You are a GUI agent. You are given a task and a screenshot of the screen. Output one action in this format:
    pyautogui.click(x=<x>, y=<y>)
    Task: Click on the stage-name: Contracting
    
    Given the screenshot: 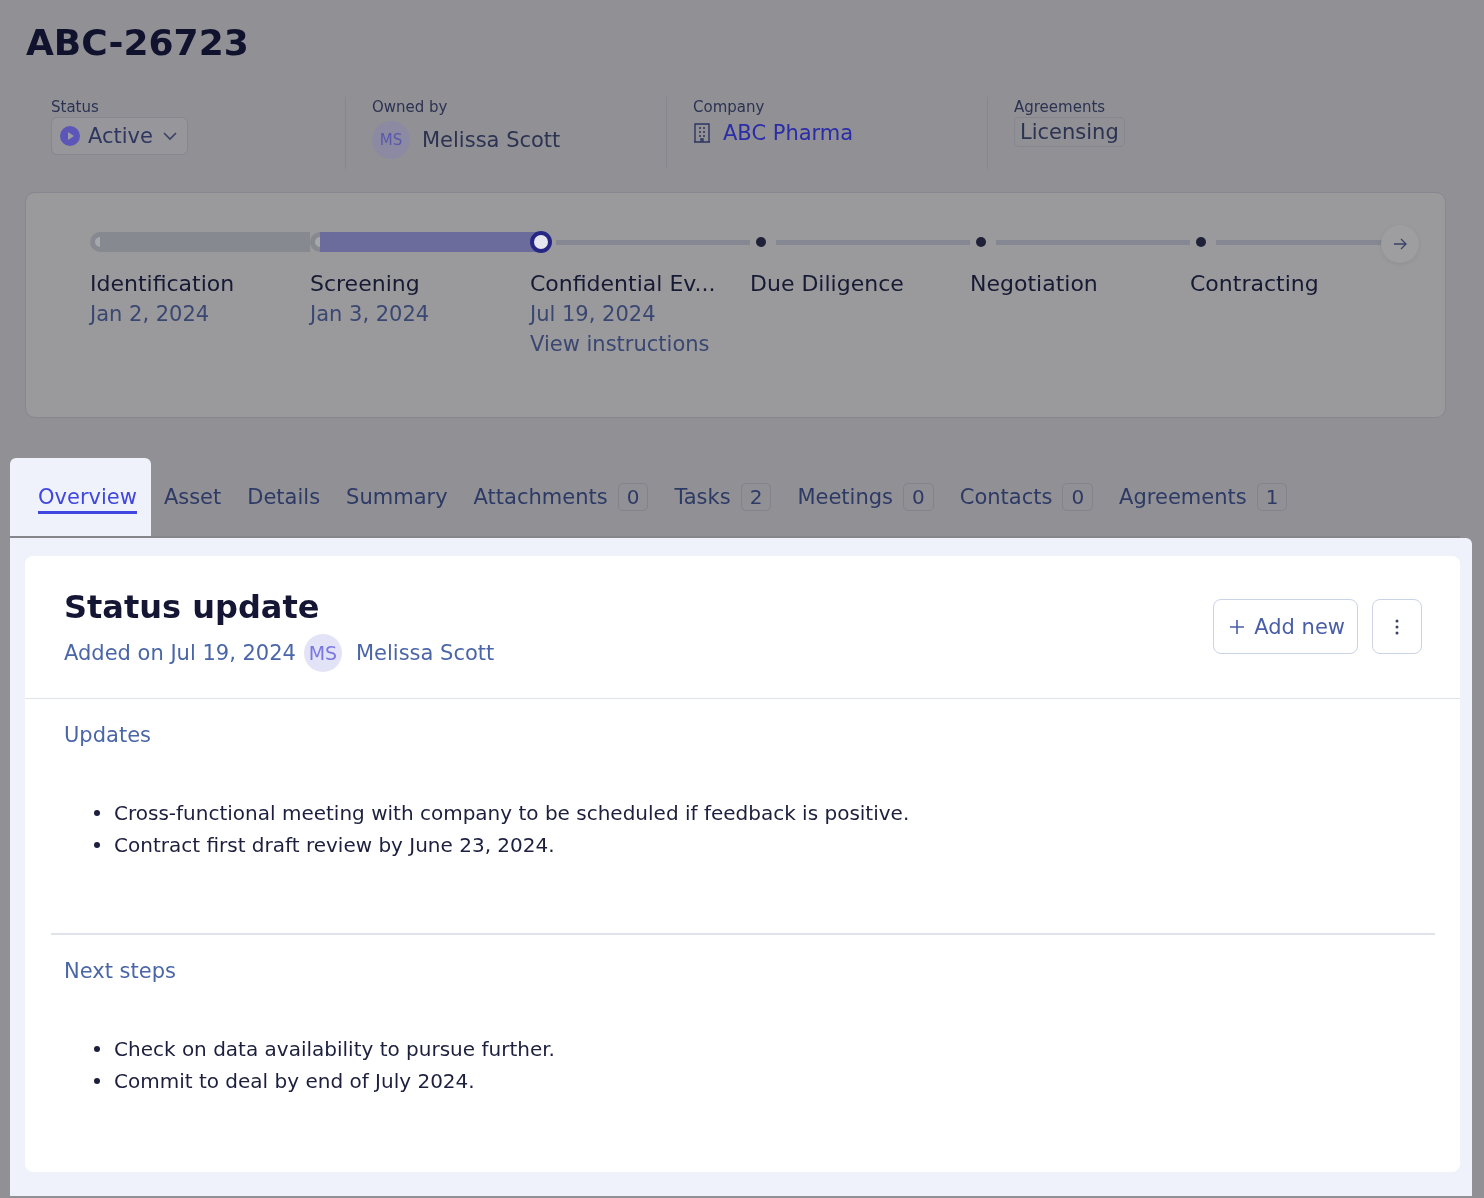 What is the action you would take?
    pyautogui.click(x=1255, y=283)
    